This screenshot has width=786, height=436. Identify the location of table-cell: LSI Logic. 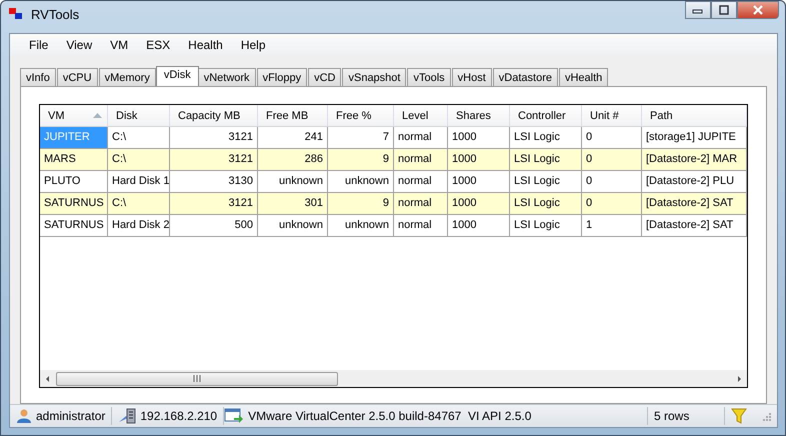
(546, 226).